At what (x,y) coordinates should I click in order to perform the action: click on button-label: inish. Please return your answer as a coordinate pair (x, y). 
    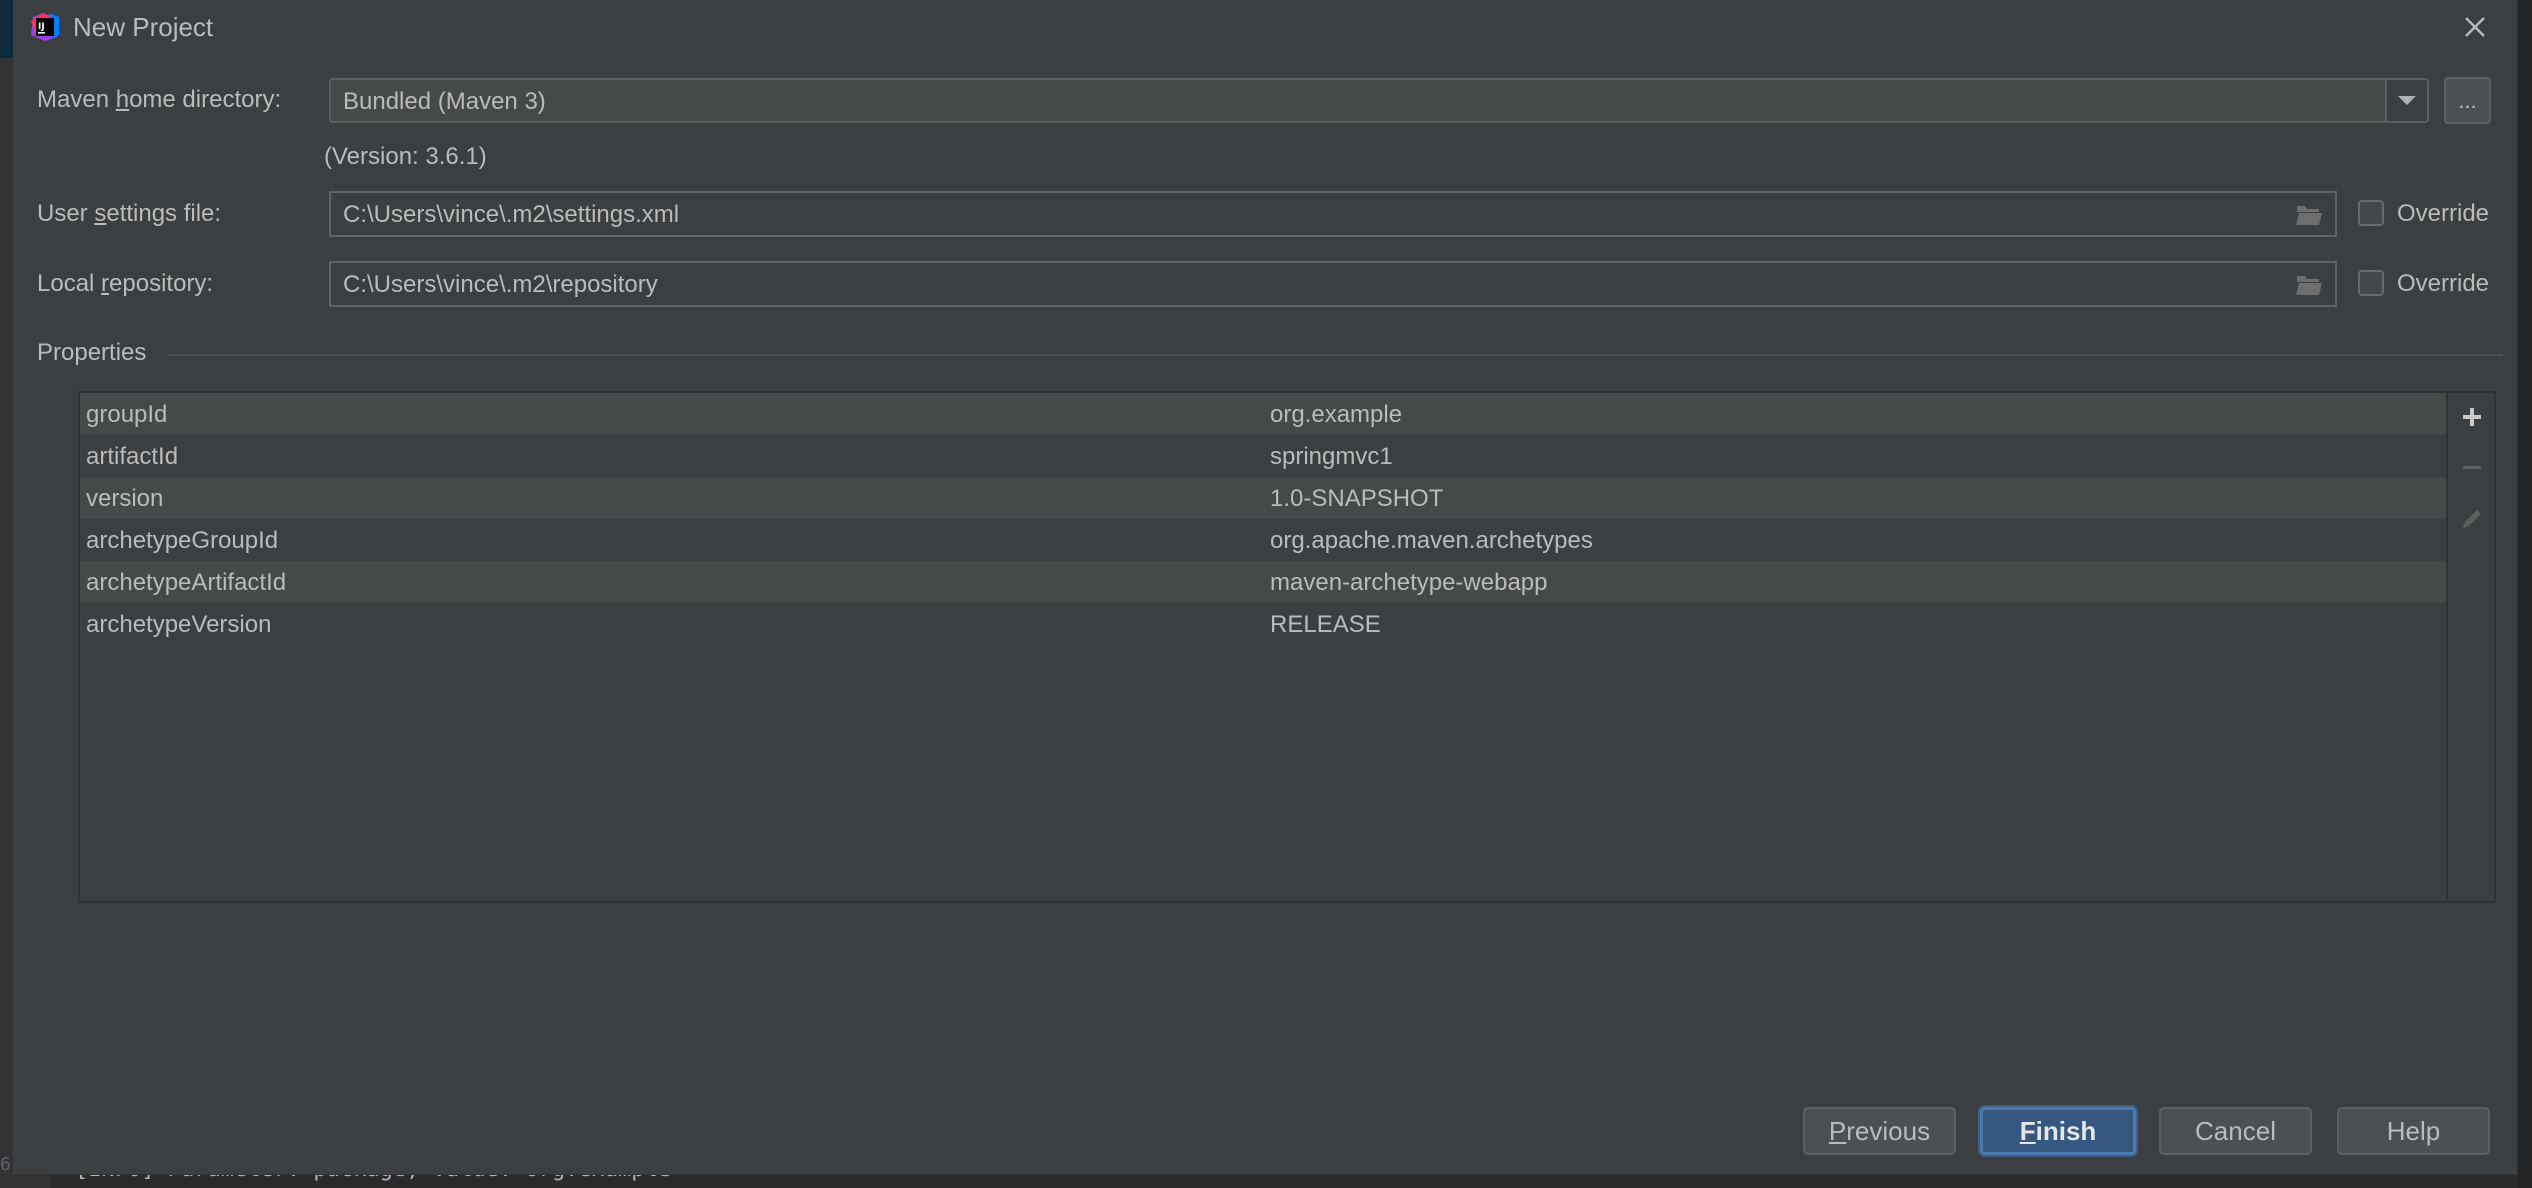
    Looking at the image, I should click on (2066, 1131).